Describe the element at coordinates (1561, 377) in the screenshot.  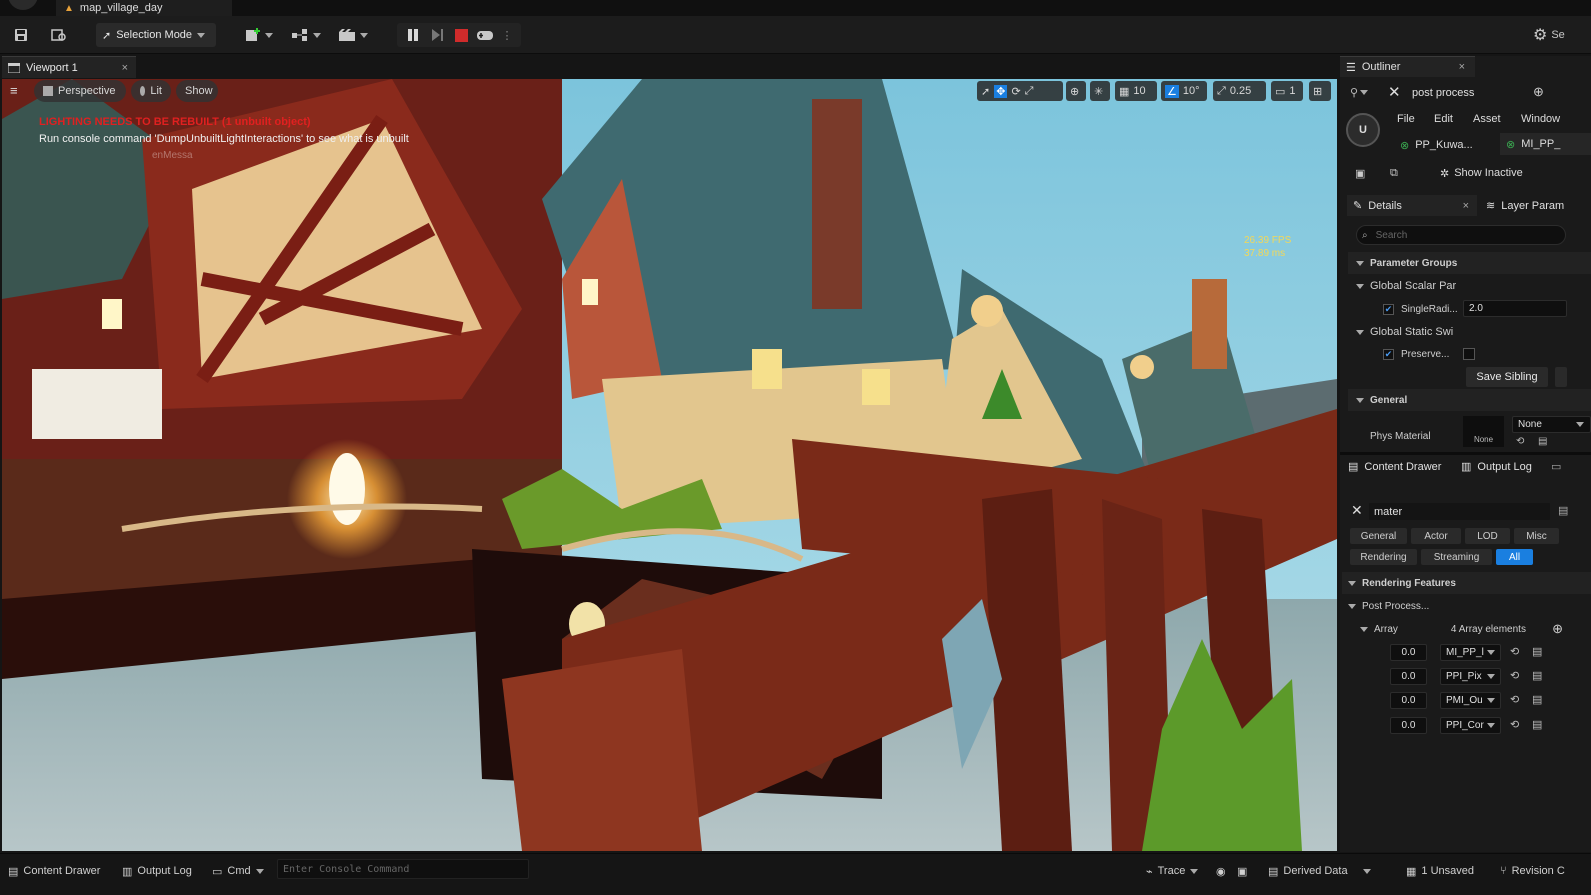
I see `save-child-button` at that location.